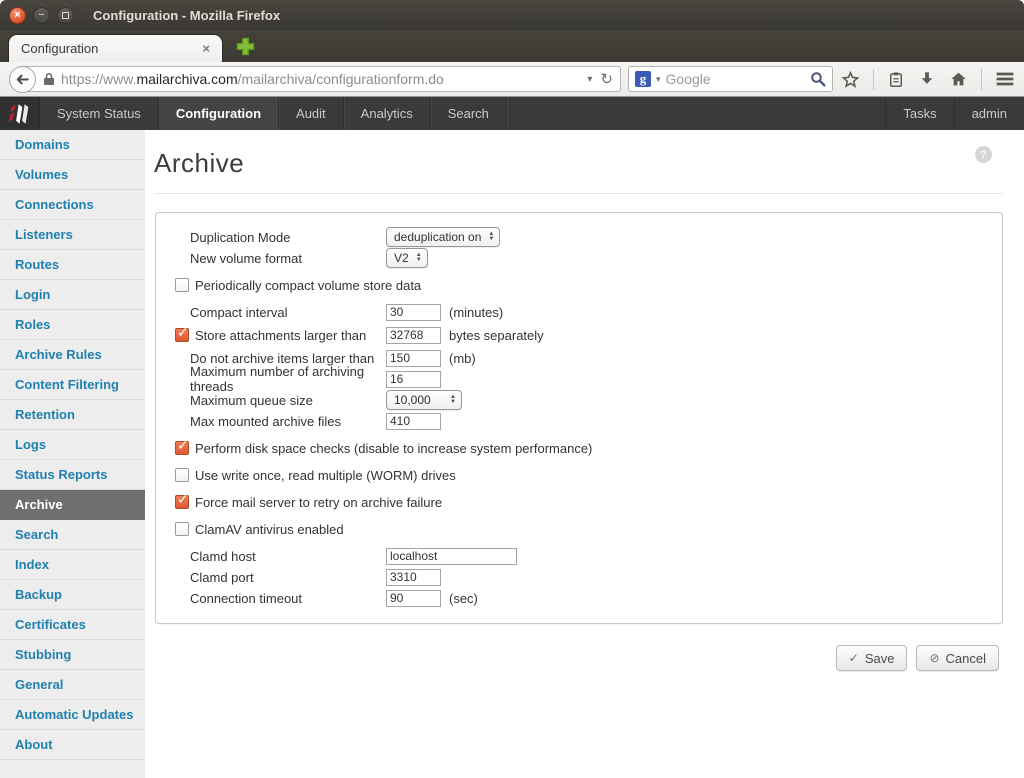 The height and width of the screenshot is (778, 1024). What do you see at coordinates (72, 205) in the screenshot?
I see `sidebar-item-connections: Connections` at bounding box center [72, 205].